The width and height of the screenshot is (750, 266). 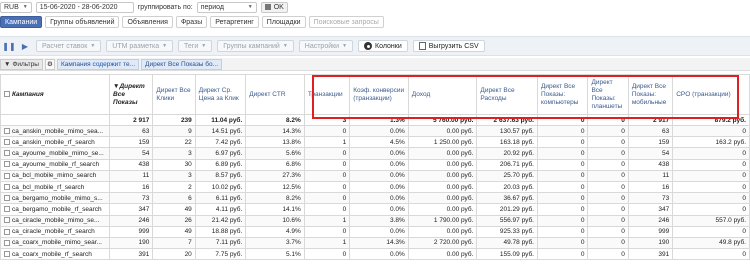 What do you see at coordinates (275, 209) in the screenshot?
I see `table-cell: 14.1%` at bounding box center [275, 209].